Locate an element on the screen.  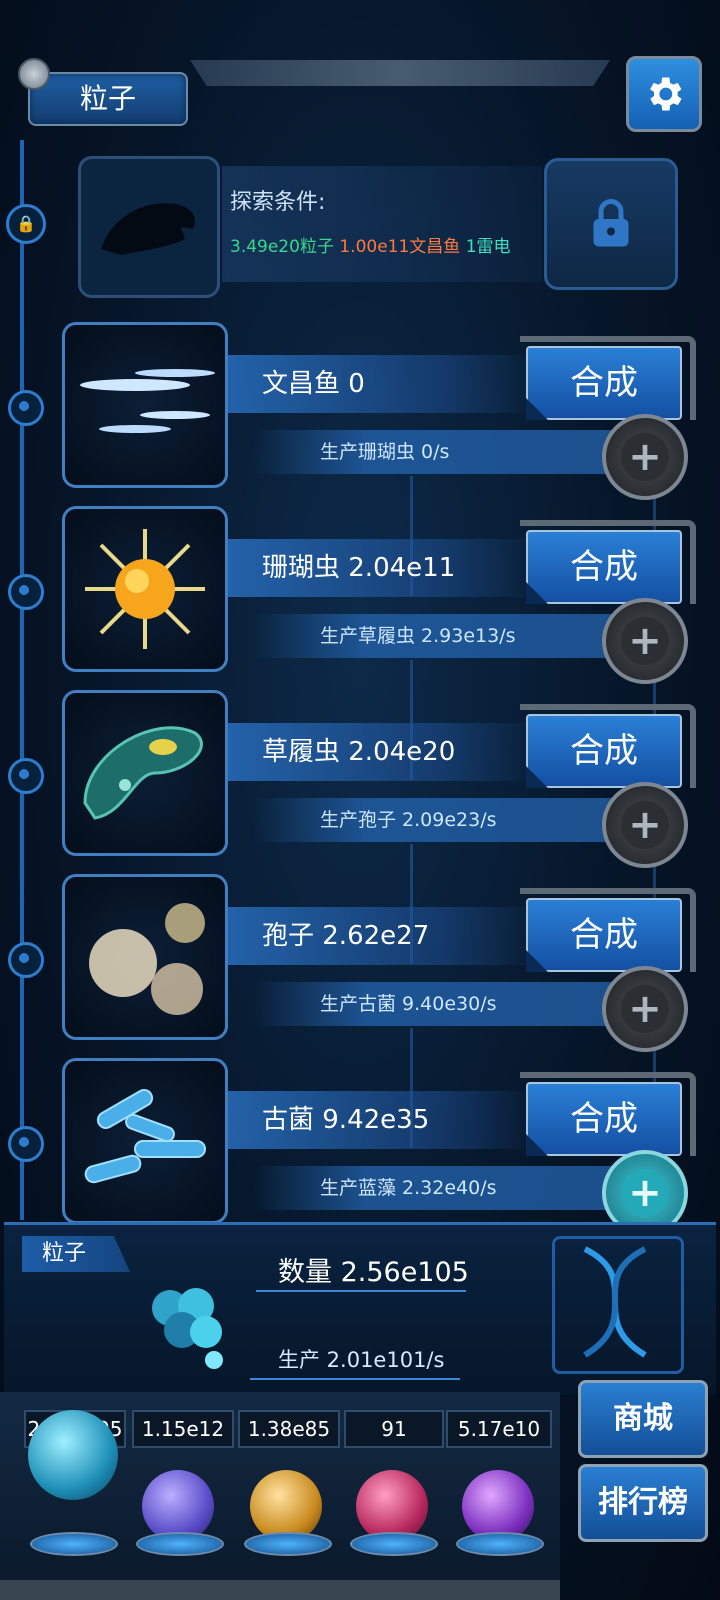
resource-value: 1.15e12 is located at coordinates (183, 1429).